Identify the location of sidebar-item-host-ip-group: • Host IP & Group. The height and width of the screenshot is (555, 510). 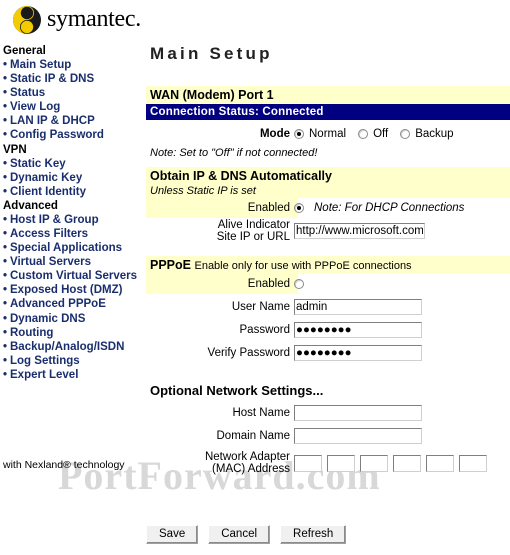
(70, 220).